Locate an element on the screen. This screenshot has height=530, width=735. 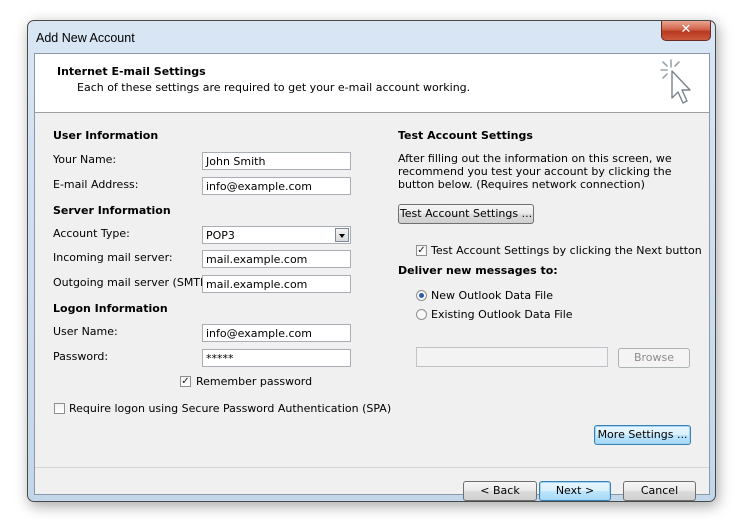
close-button: ✕ is located at coordinates (686, 31).